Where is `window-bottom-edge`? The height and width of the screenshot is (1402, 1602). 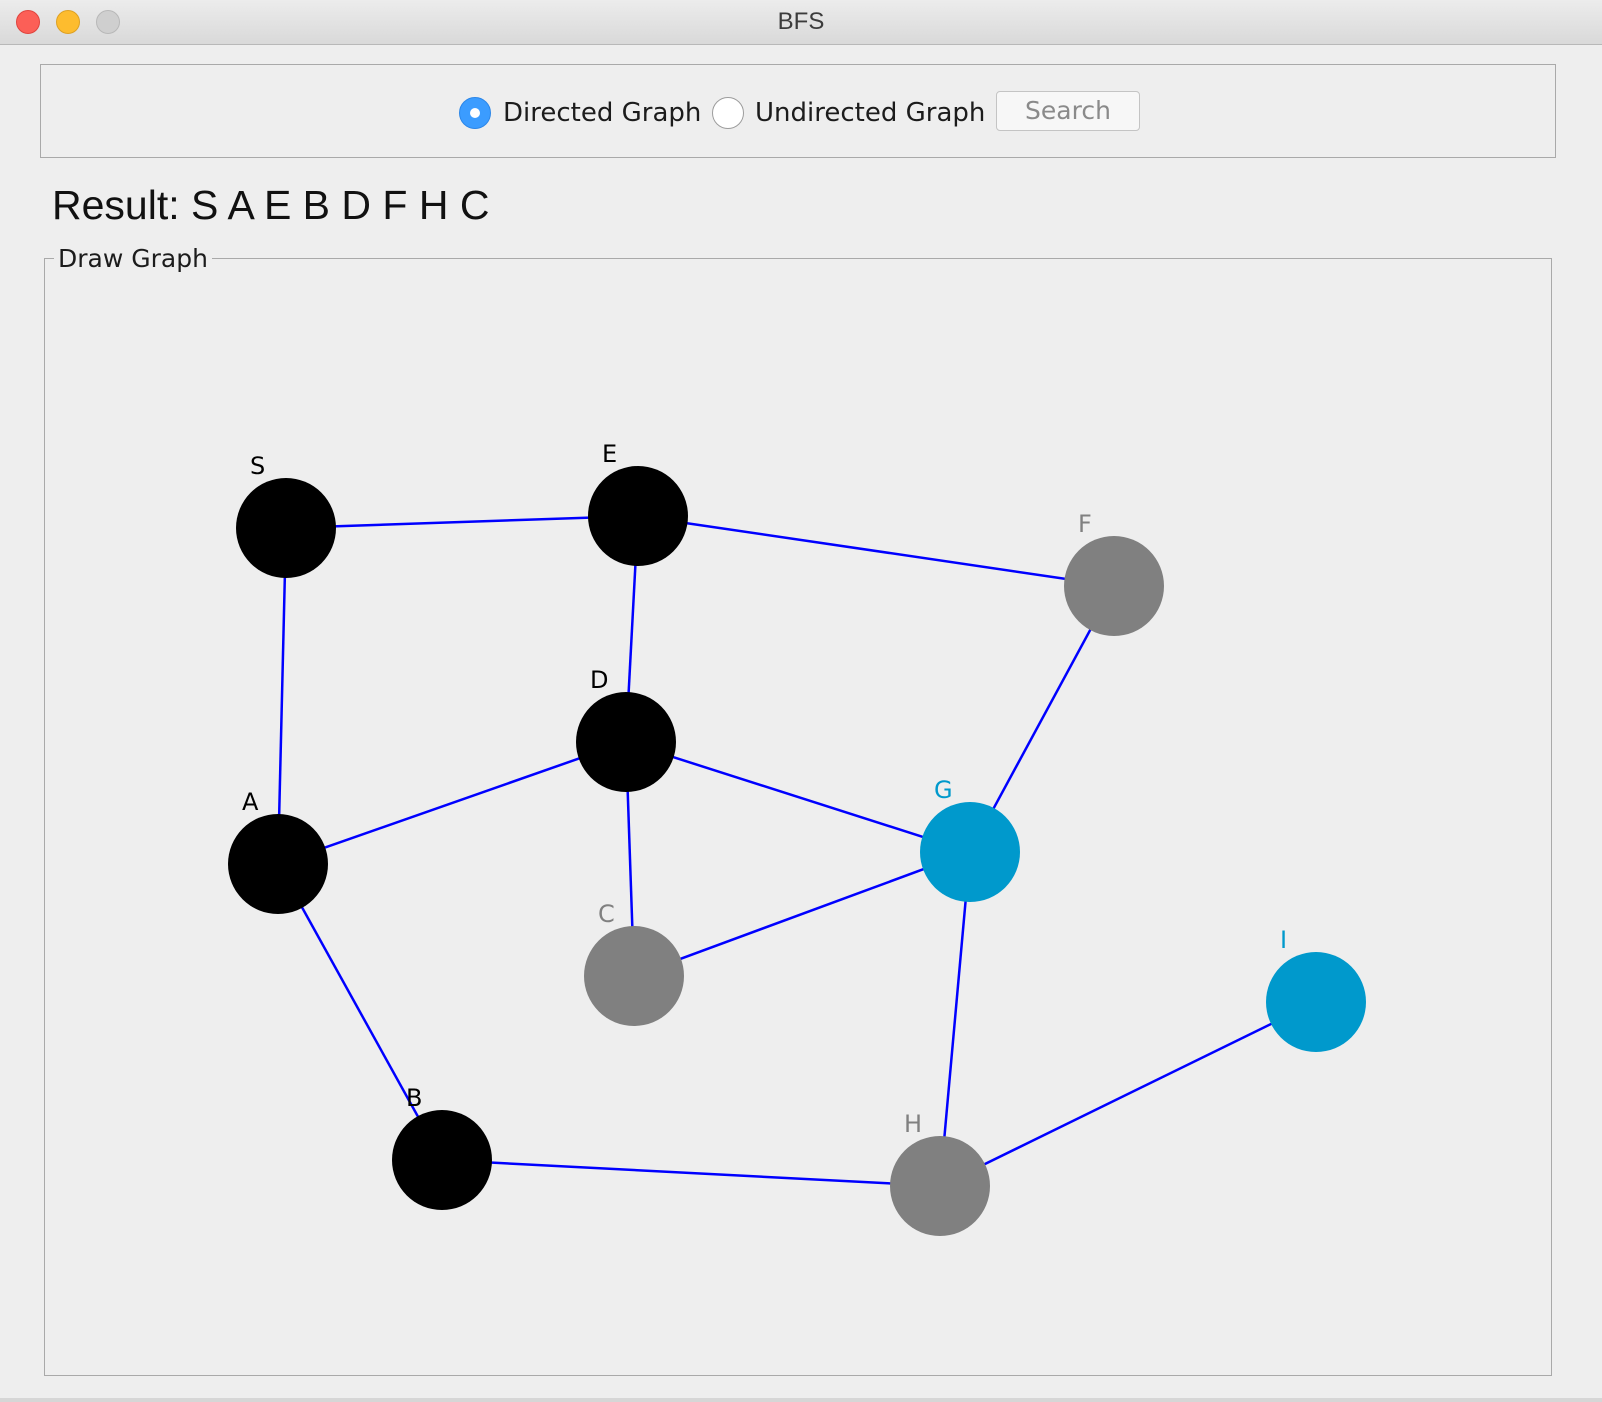
window-bottom-edge is located at coordinates (801, 1400).